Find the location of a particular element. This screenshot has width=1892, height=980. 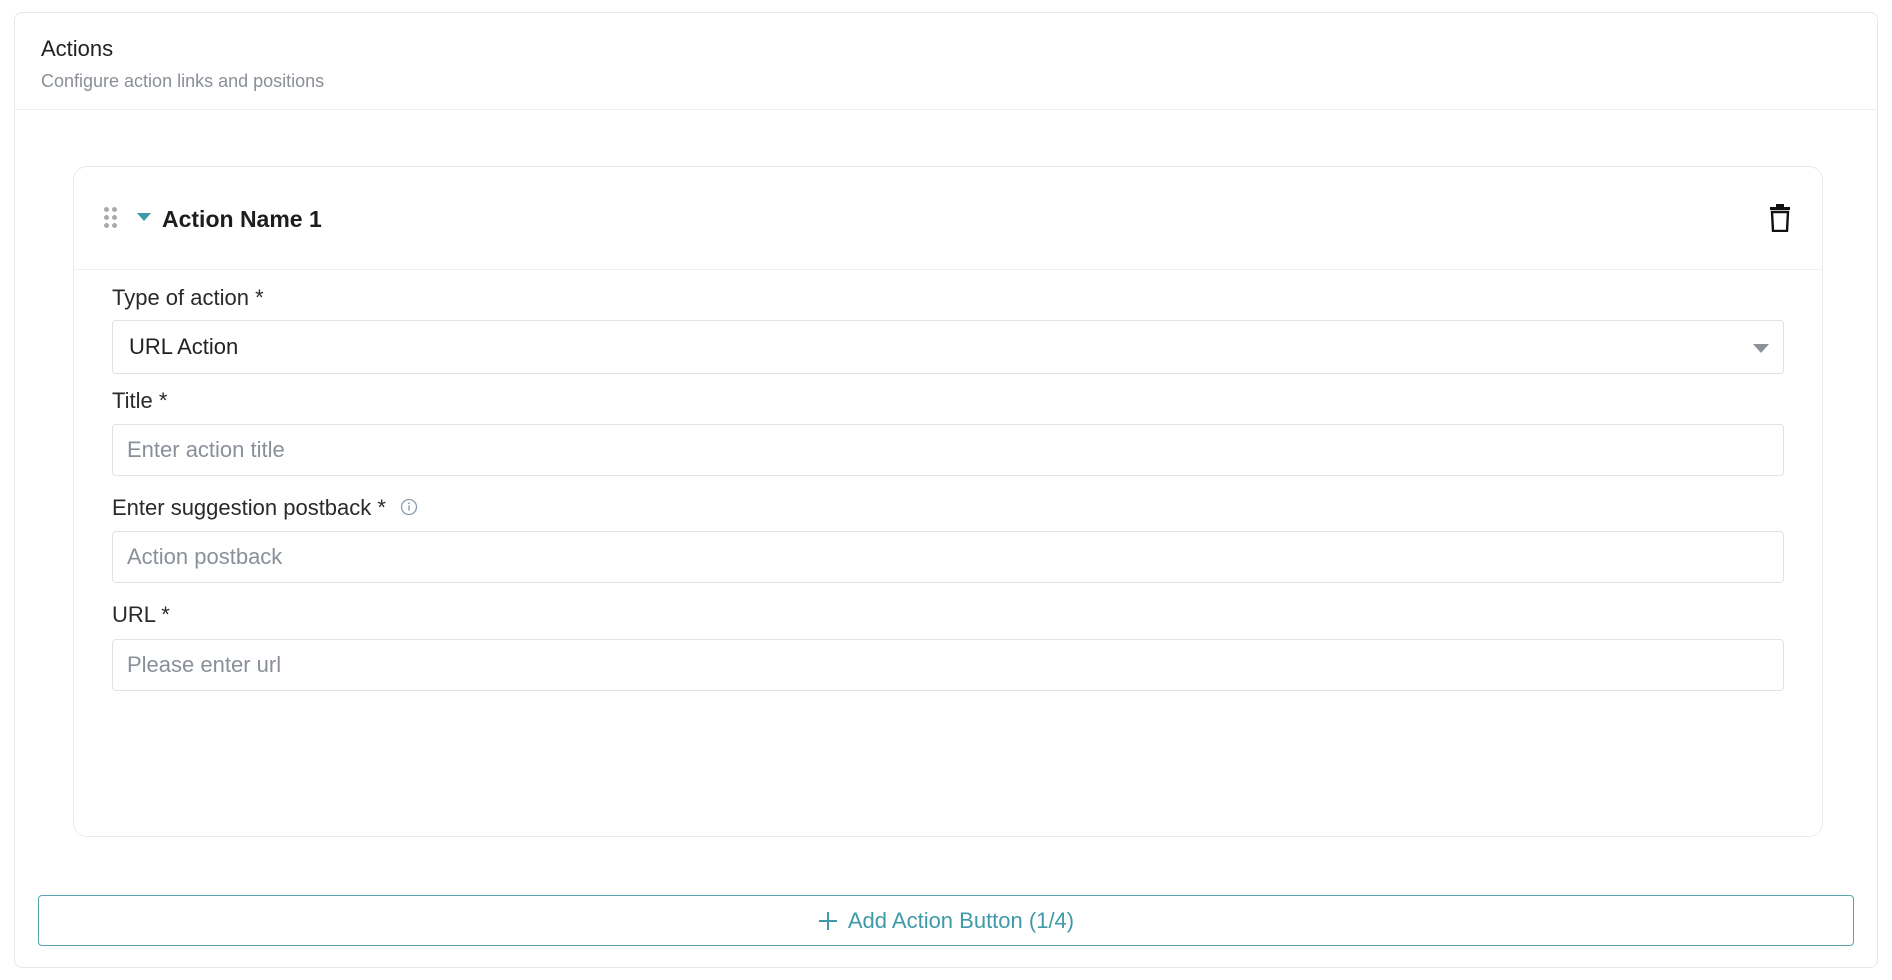

add-action-button: Add Action Button (1/4) is located at coordinates (946, 920).